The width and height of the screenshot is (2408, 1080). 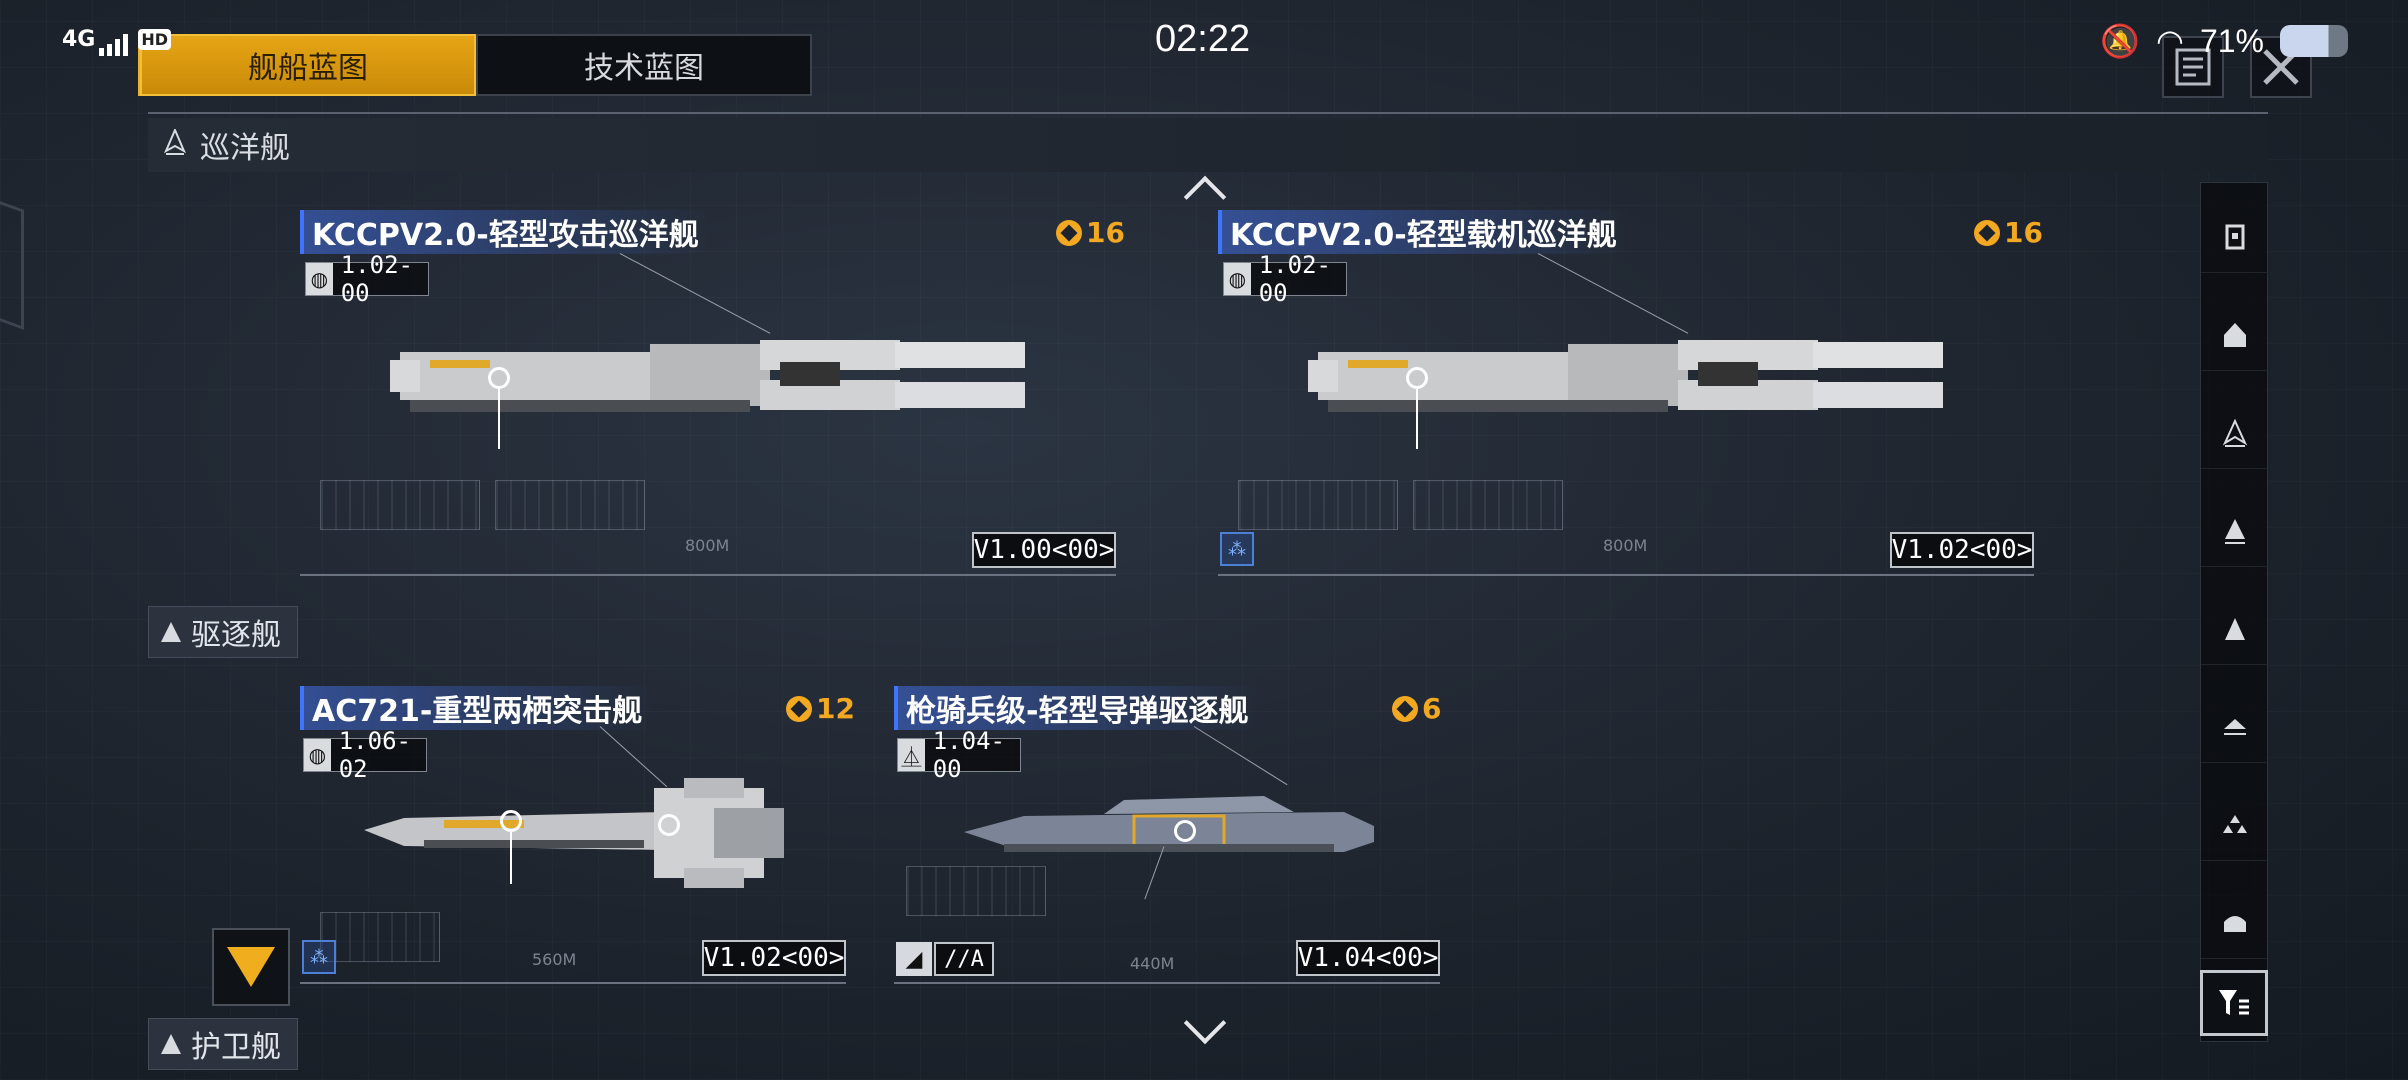 I want to click on ship-name: KCCPV2.0-轻型载机巡洋舰, so click(x=1422, y=232).